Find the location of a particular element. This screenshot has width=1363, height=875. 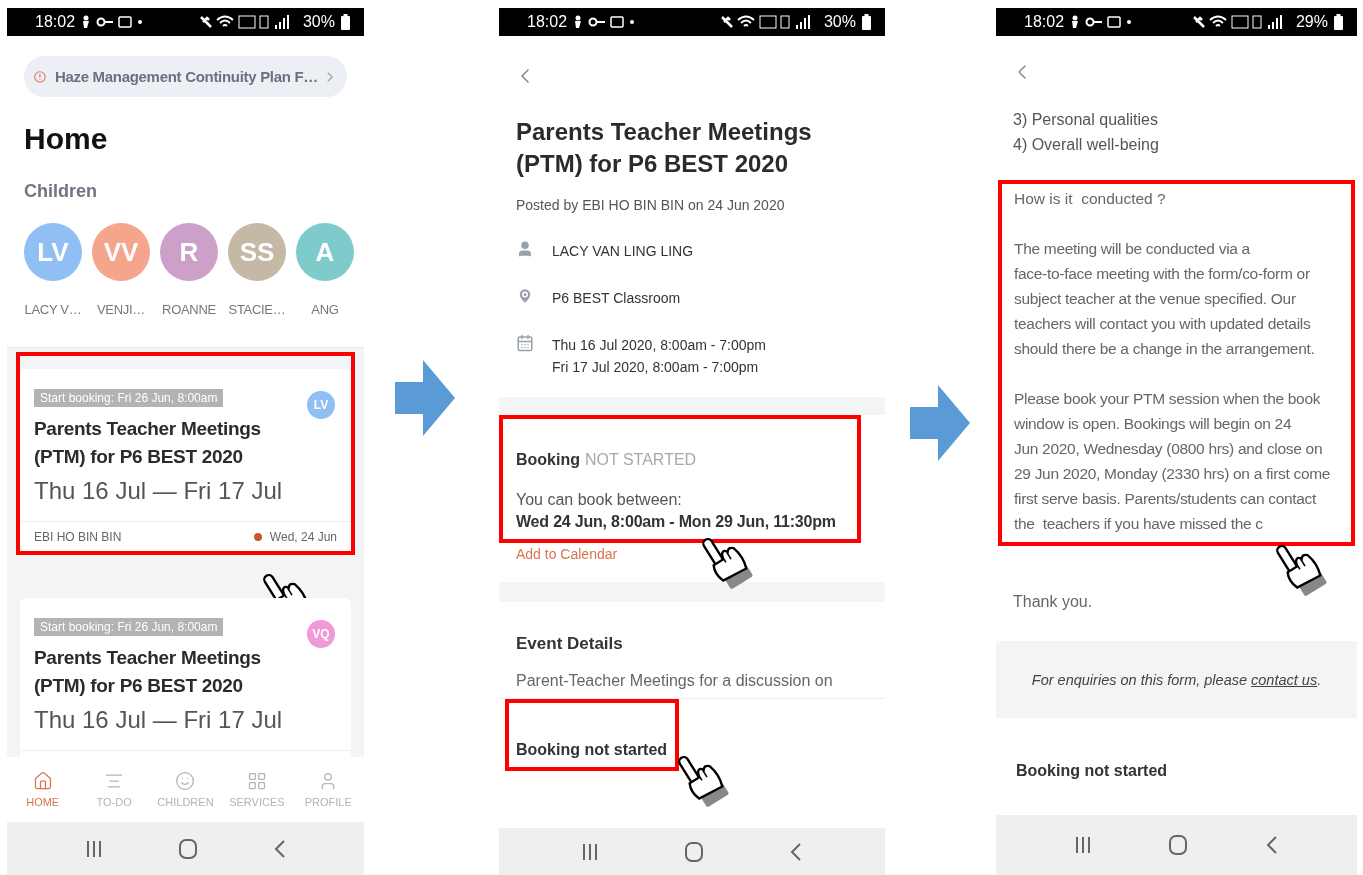

unread-dot is located at coordinates (257, 536).